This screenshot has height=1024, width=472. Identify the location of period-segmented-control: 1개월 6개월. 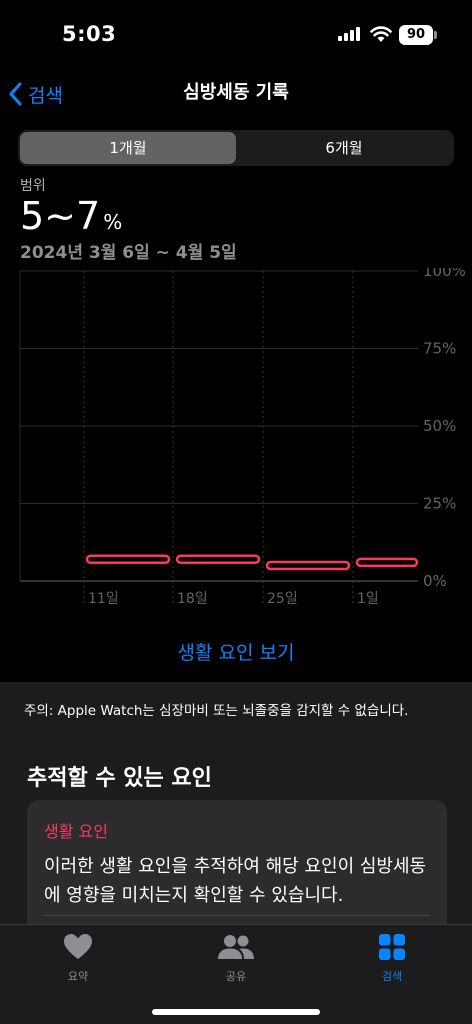
(236, 148).